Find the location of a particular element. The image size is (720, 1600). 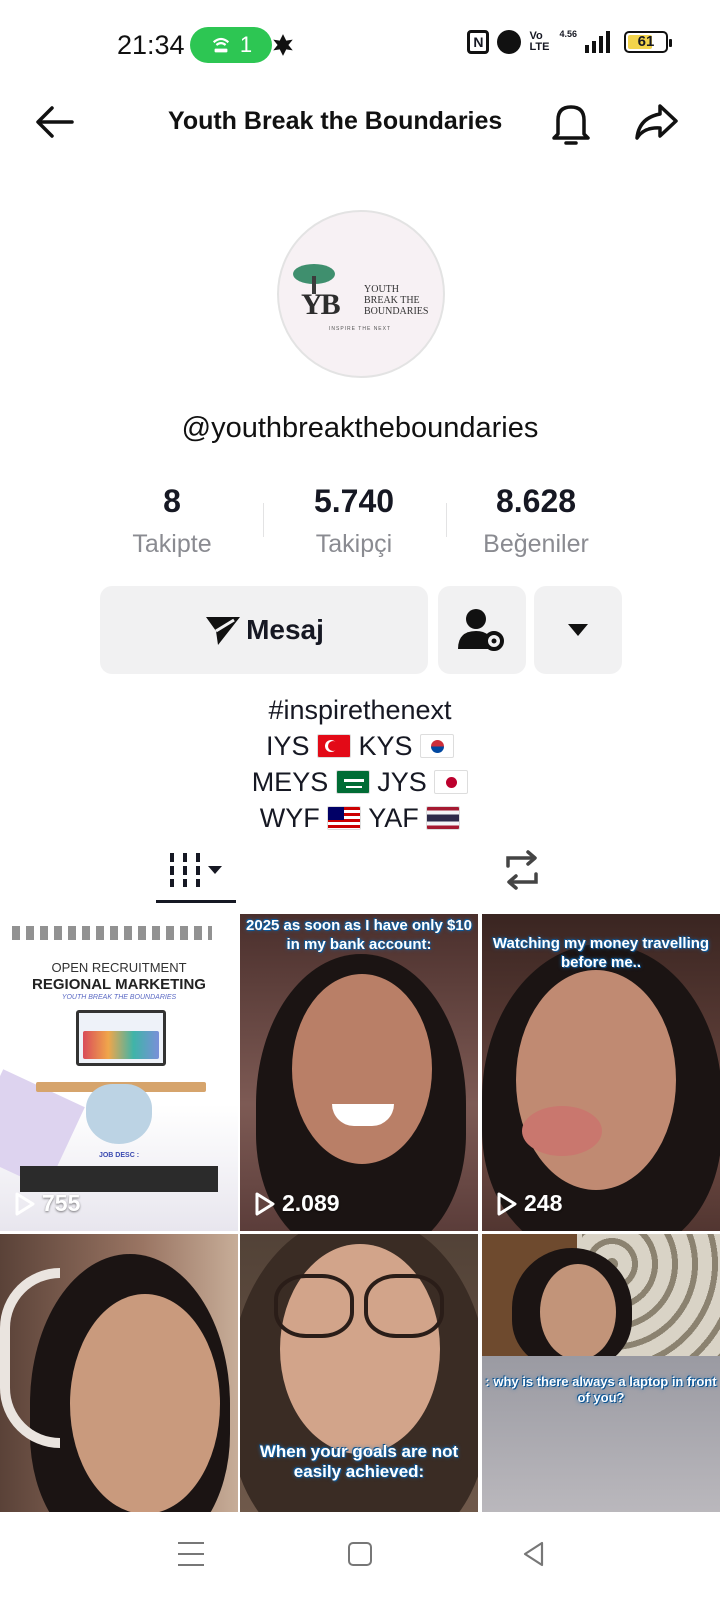

bio-meys: MEYS is located at coordinates (290, 782).